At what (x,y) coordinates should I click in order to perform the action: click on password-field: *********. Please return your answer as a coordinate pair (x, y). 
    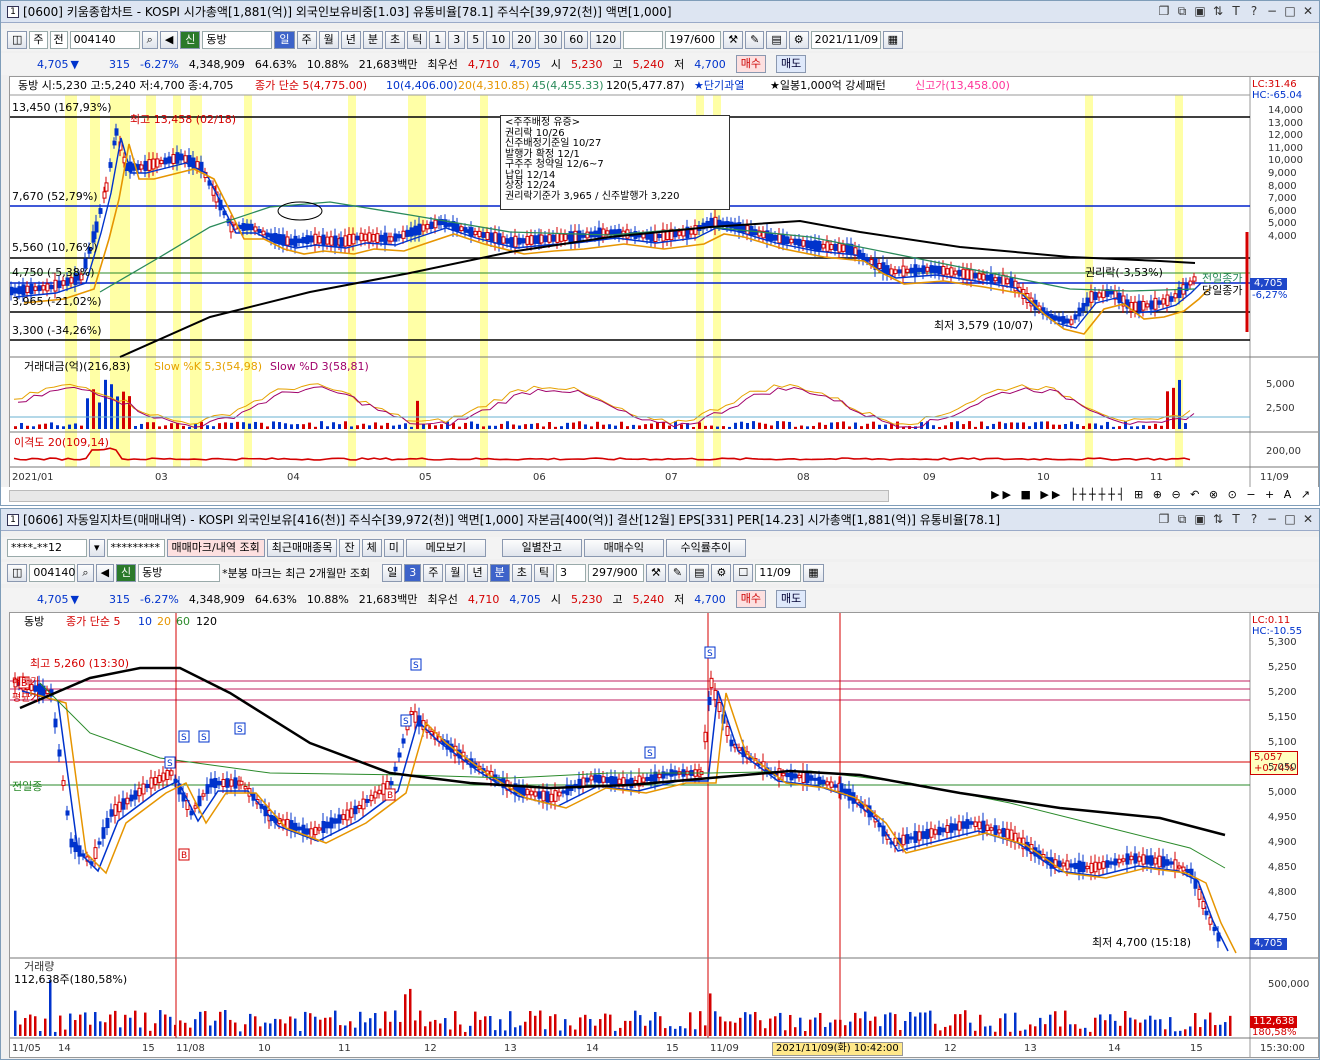
    Looking at the image, I should click on (135, 548).